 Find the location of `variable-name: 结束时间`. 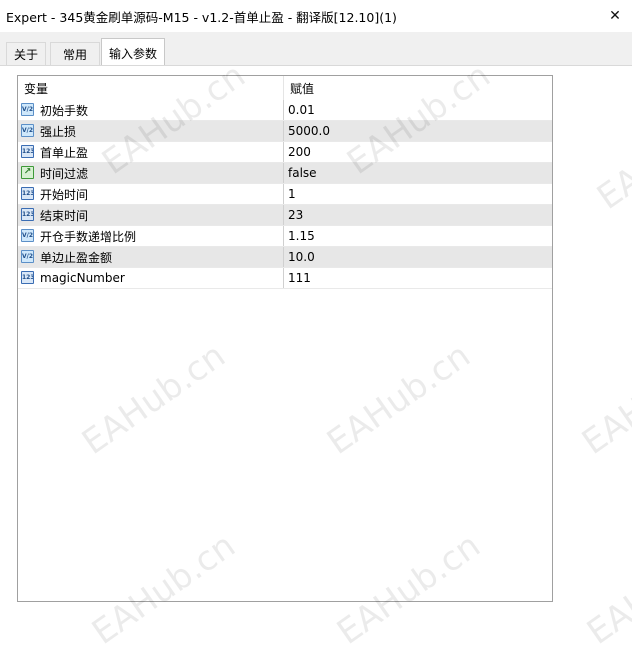

variable-name: 结束时间 is located at coordinates (64, 215).